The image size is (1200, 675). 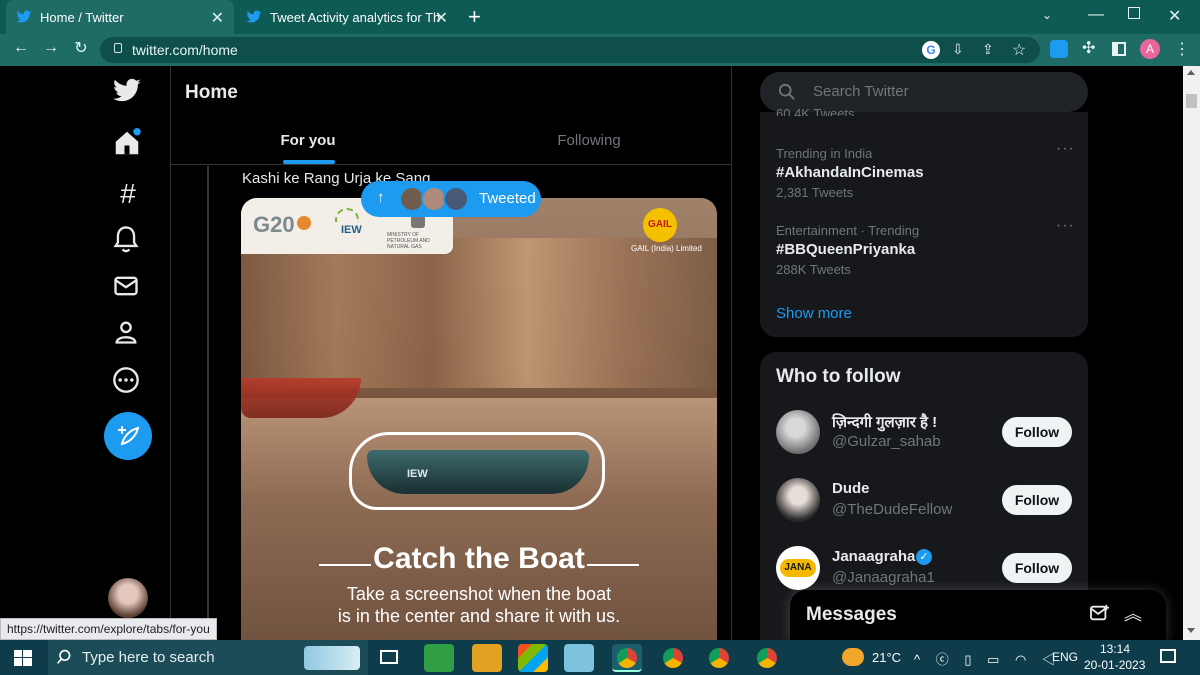 I want to click on up-arrow-icon: ↑, so click(x=381, y=197).